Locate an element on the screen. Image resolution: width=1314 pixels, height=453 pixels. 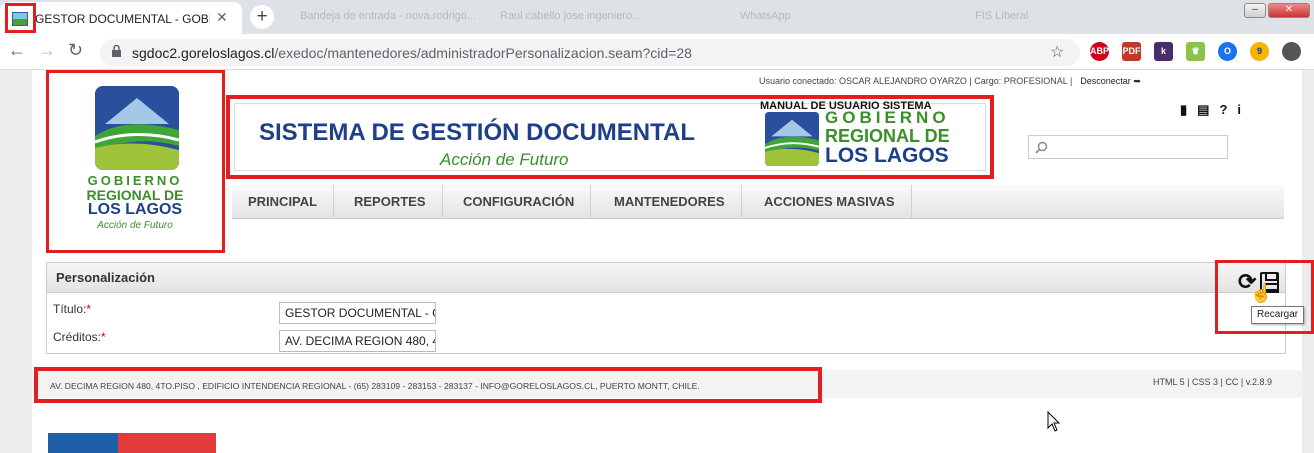
menu-item-acciones-masivas: ACCIONES MASIVAS is located at coordinates (830, 202).